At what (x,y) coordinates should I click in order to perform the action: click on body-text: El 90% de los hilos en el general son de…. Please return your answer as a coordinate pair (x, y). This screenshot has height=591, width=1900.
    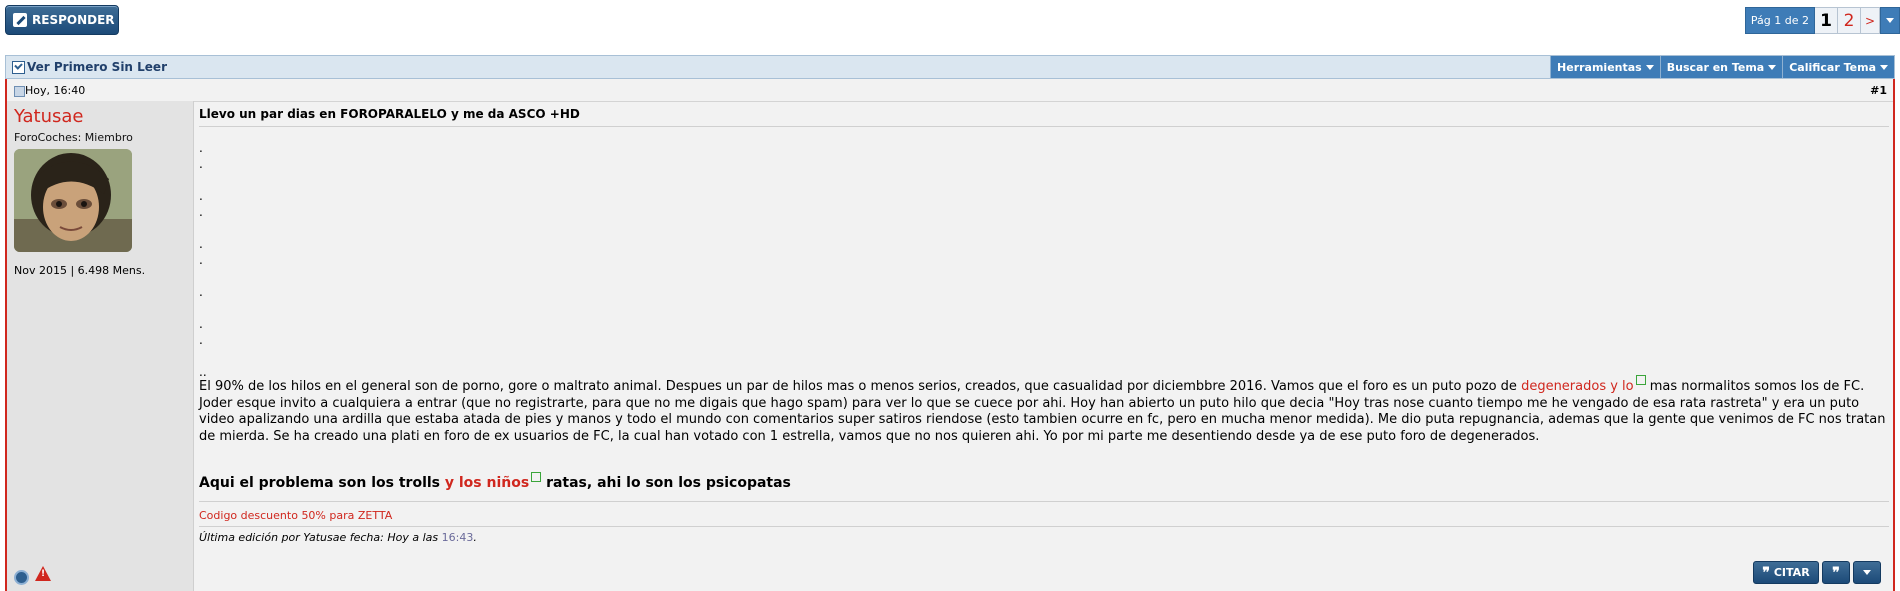
    Looking at the image, I should click on (860, 386).